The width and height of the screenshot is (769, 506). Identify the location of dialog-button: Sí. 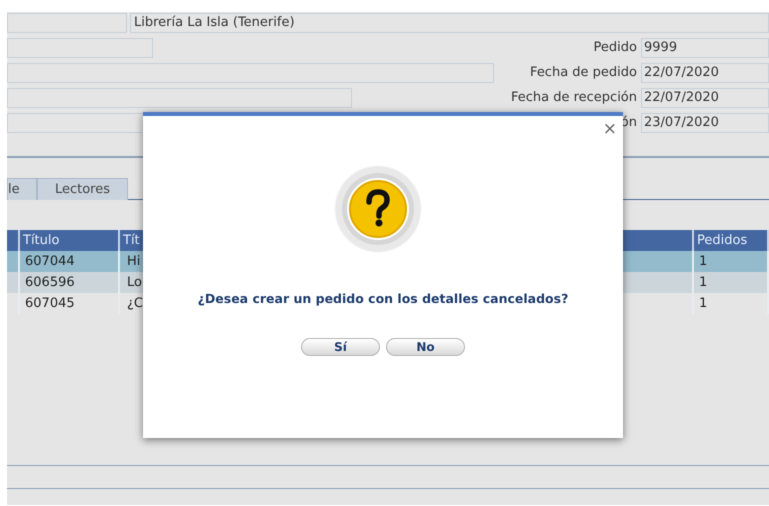
(340, 347).